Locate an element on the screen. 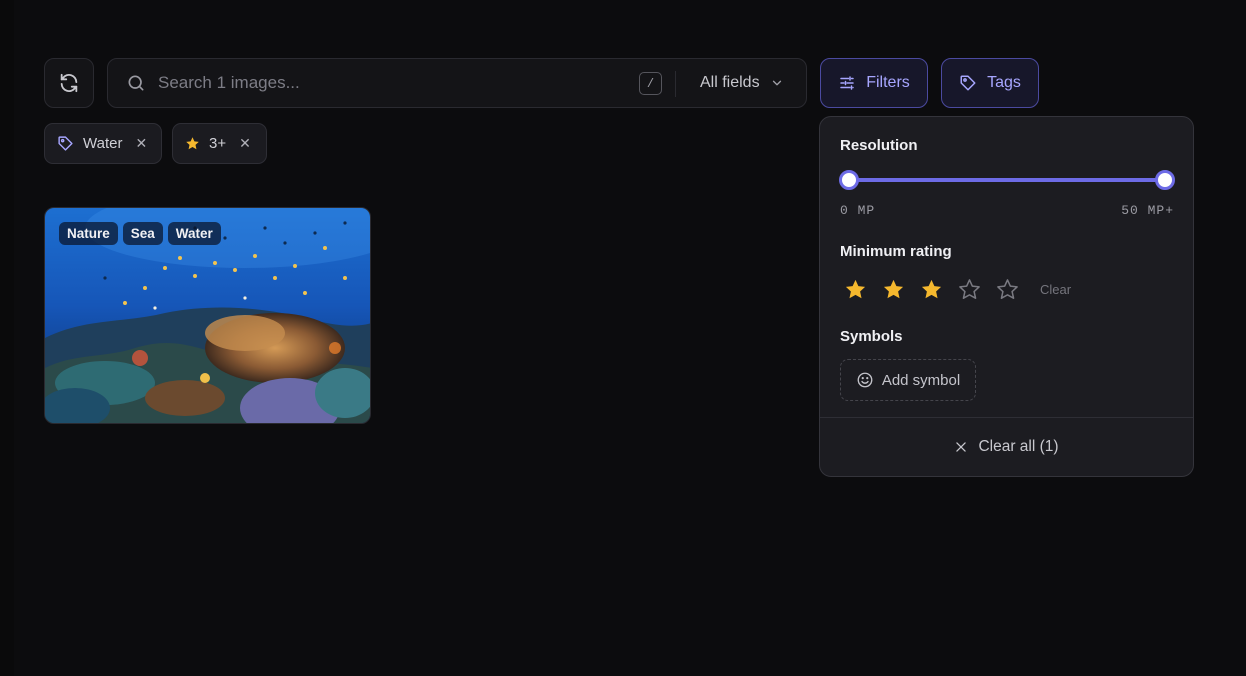  add-symbol-label: Add symbol is located at coordinates (921, 380).